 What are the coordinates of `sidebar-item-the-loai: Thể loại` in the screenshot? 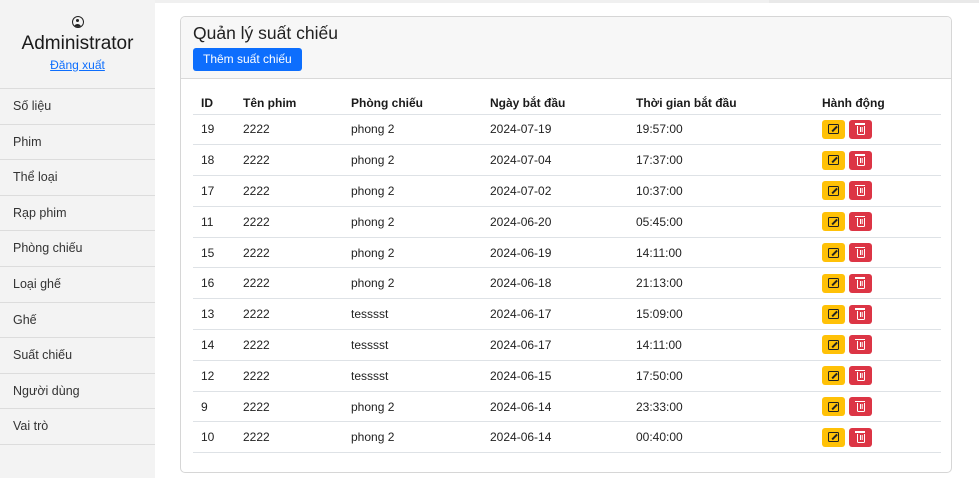 It's located at (77, 178).